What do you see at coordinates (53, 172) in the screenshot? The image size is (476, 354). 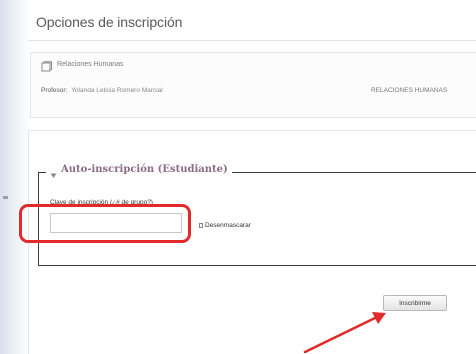 I see `triangle-down-icon` at bounding box center [53, 172].